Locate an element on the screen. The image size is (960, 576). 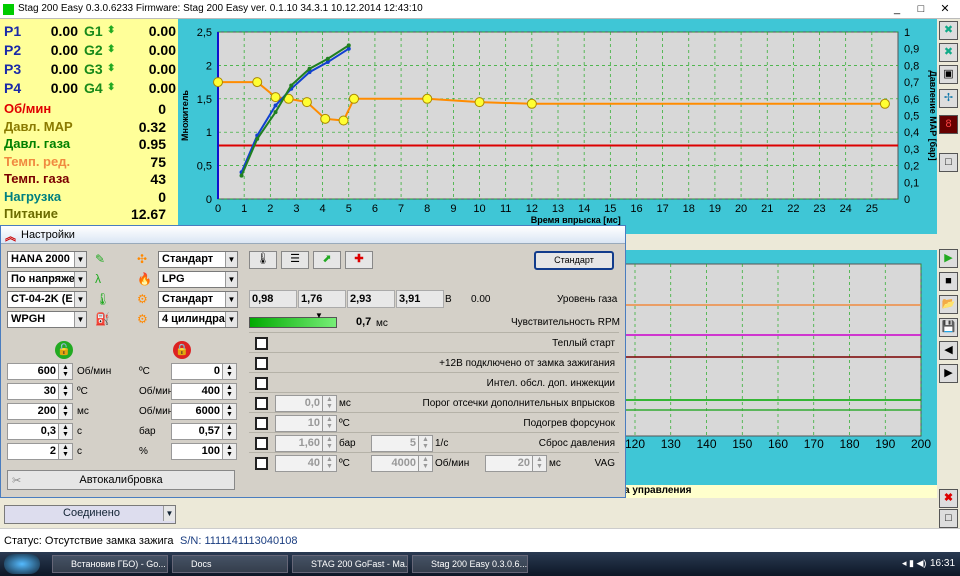
tool-btn-1: 🌡 is located at coordinates (263, 260).